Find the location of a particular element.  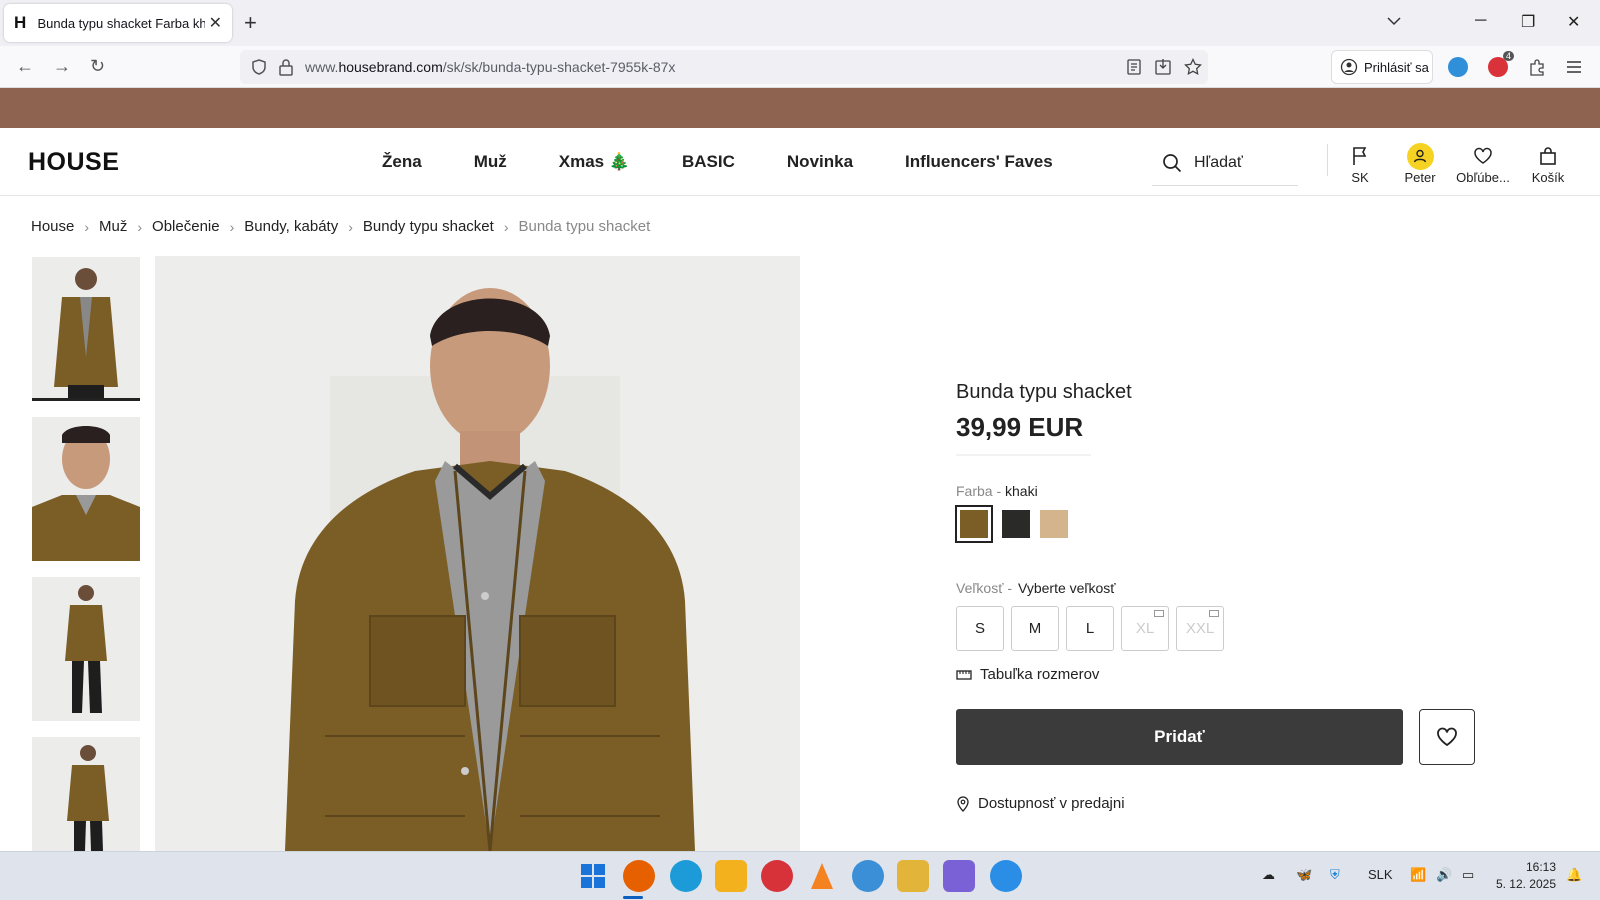

add-to-favorites-button is located at coordinates (1447, 737).